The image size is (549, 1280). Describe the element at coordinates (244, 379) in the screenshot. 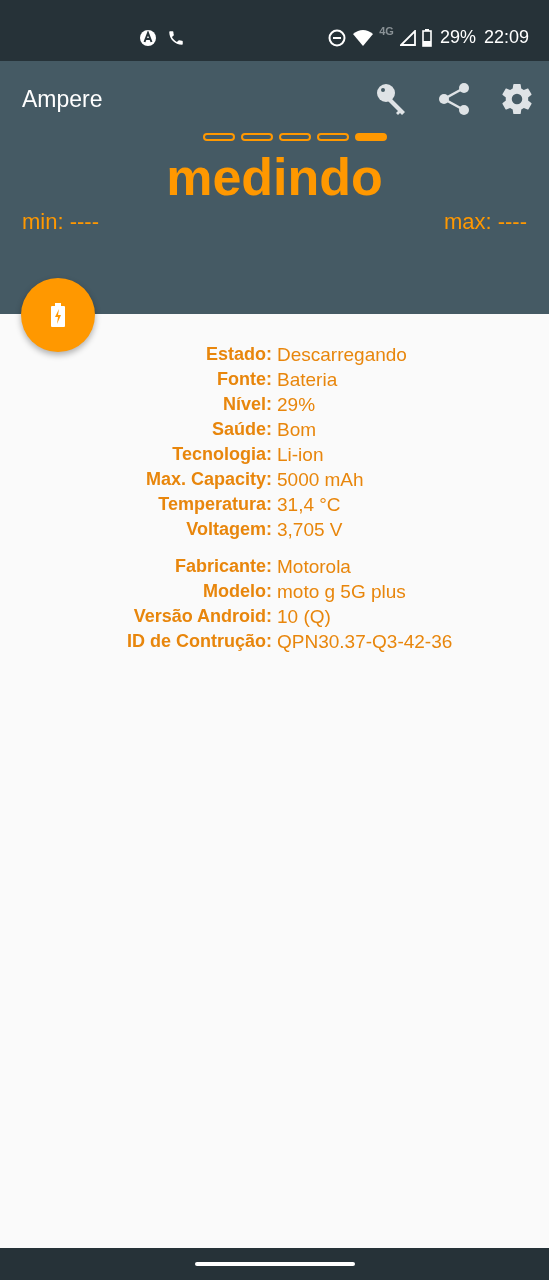

I see `info-label: Fonte:` at that location.